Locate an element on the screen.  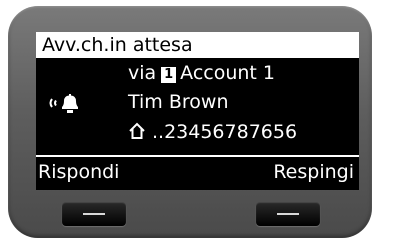
ringing-bell-icon is located at coordinates (64, 103).